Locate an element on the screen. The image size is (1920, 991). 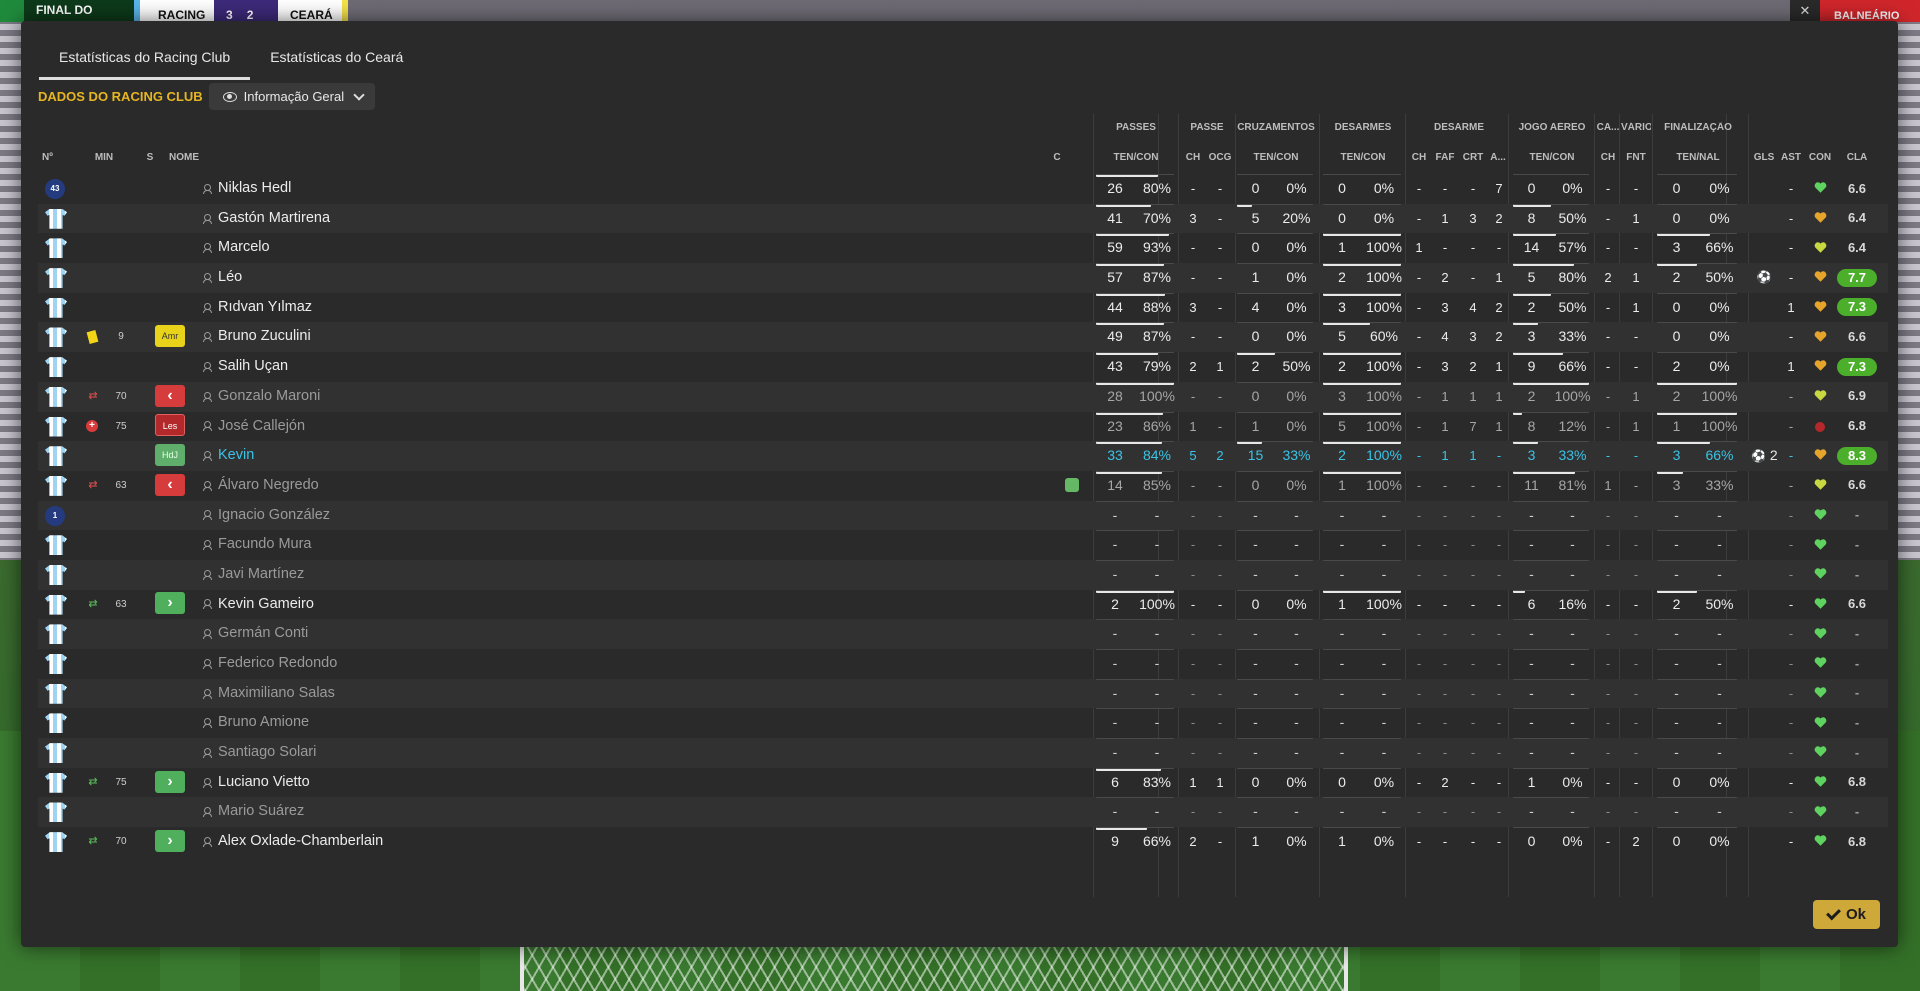
table-row: Léo 57 87% - -1 0% 2 100% -2-1 5 80% 2 1 2 50% ⚽ -7.7 is located at coordinates (963, 278).